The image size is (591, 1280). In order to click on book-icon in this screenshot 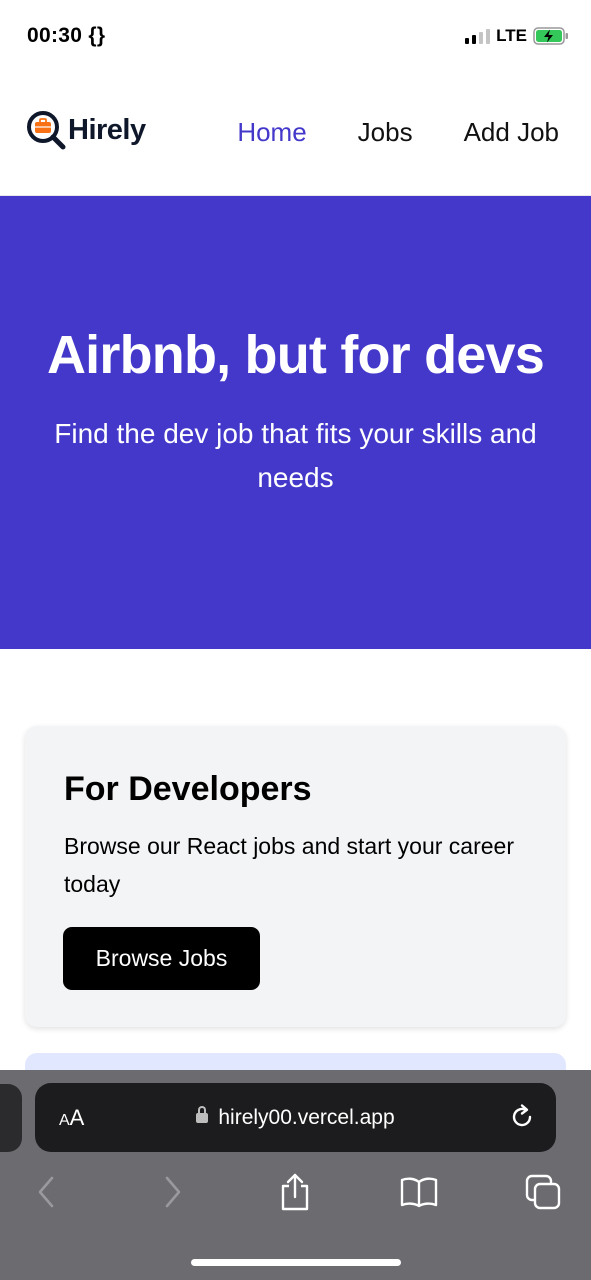, I will do `click(419, 1192)`.